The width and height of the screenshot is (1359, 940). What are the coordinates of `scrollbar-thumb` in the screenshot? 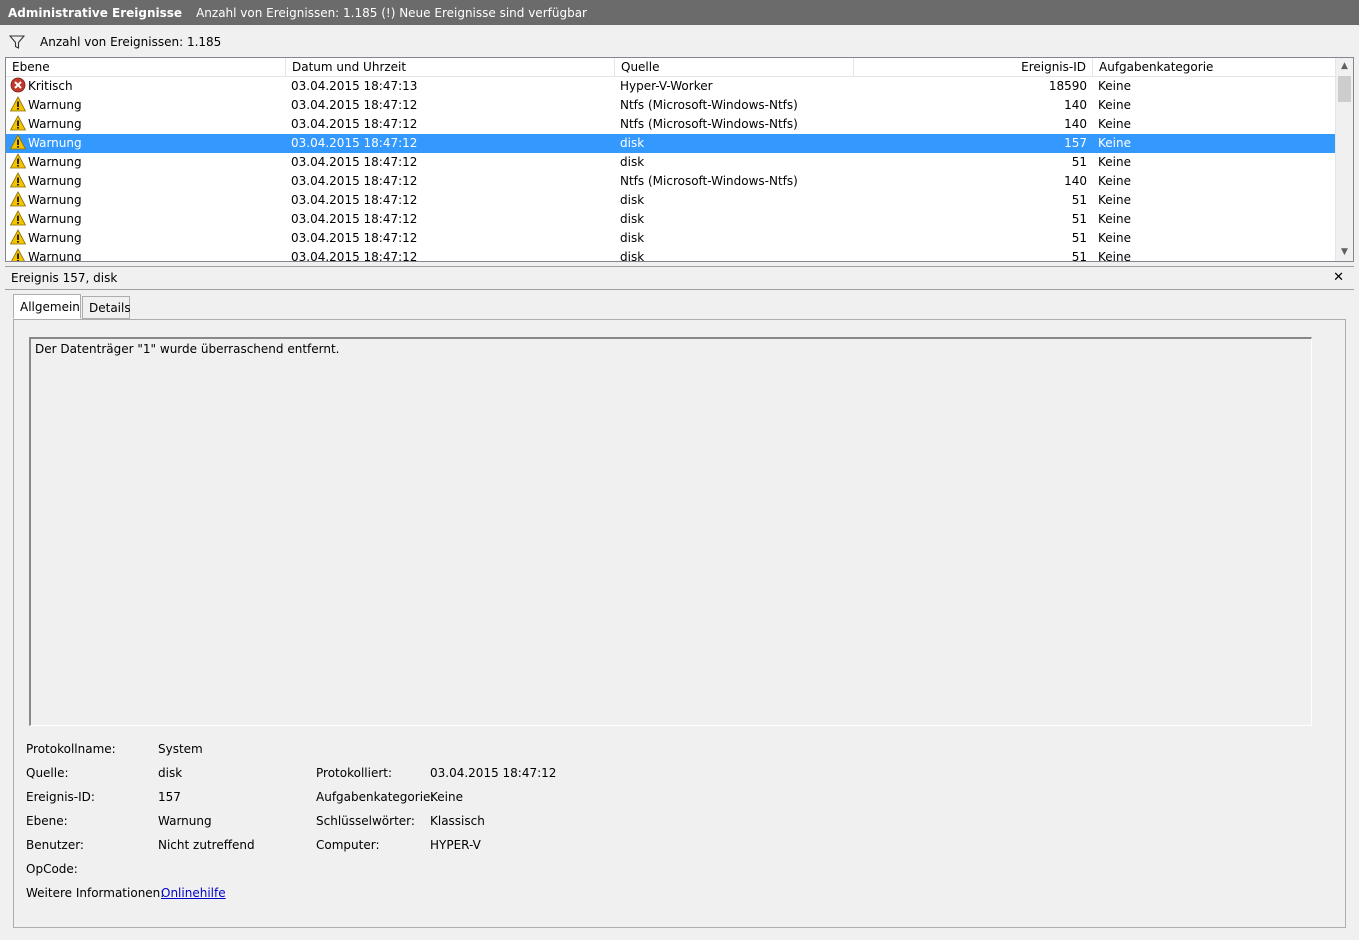 It's located at (1344, 89).